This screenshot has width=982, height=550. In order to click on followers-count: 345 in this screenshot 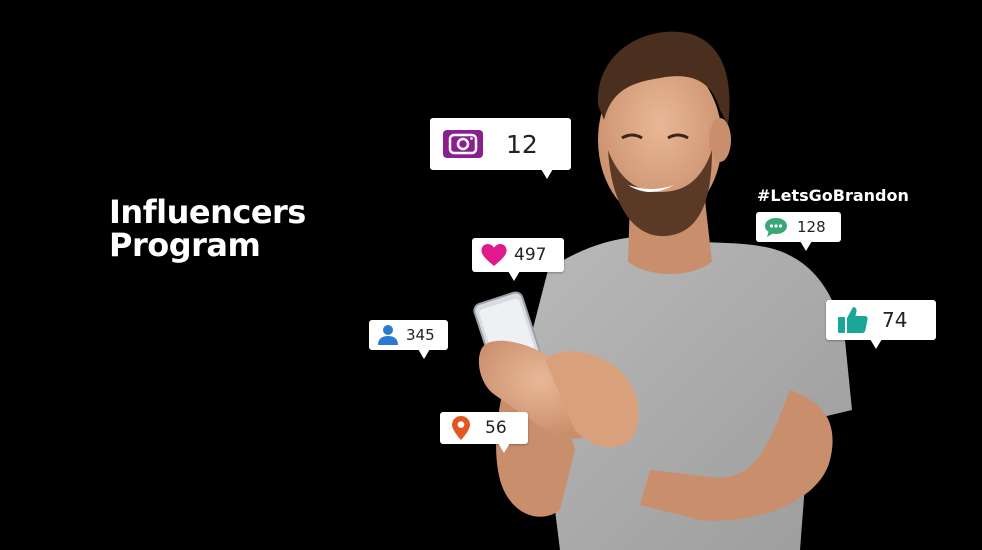, I will do `click(420, 335)`.